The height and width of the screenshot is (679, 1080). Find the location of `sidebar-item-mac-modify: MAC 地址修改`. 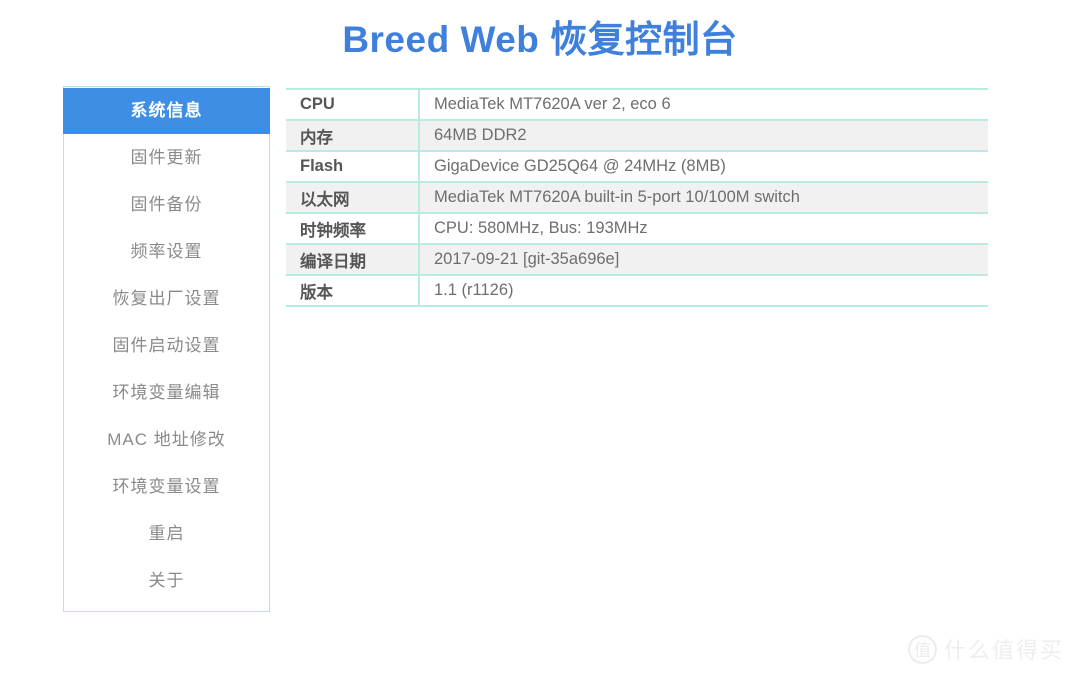

sidebar-item-mac-modify: MAC 地址修改 is located at coordinates (166, 439).